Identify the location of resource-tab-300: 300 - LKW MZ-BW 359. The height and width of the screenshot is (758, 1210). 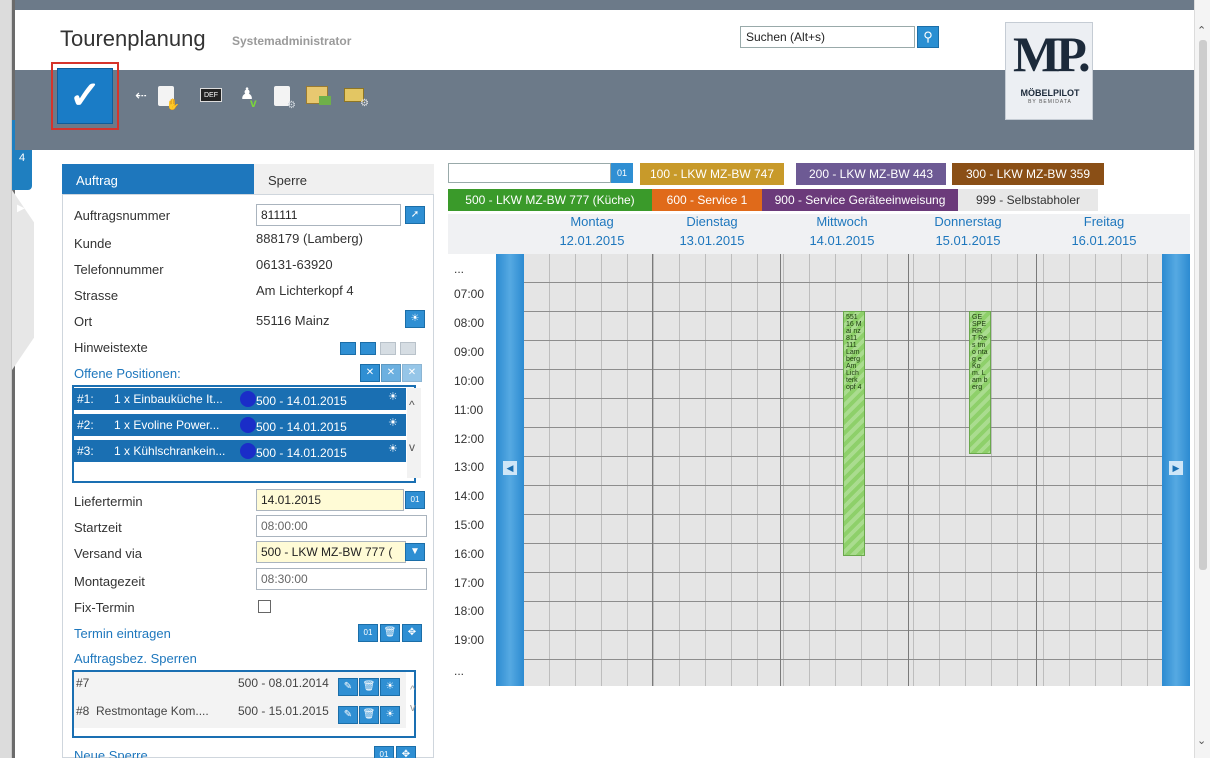
(1028, 174).